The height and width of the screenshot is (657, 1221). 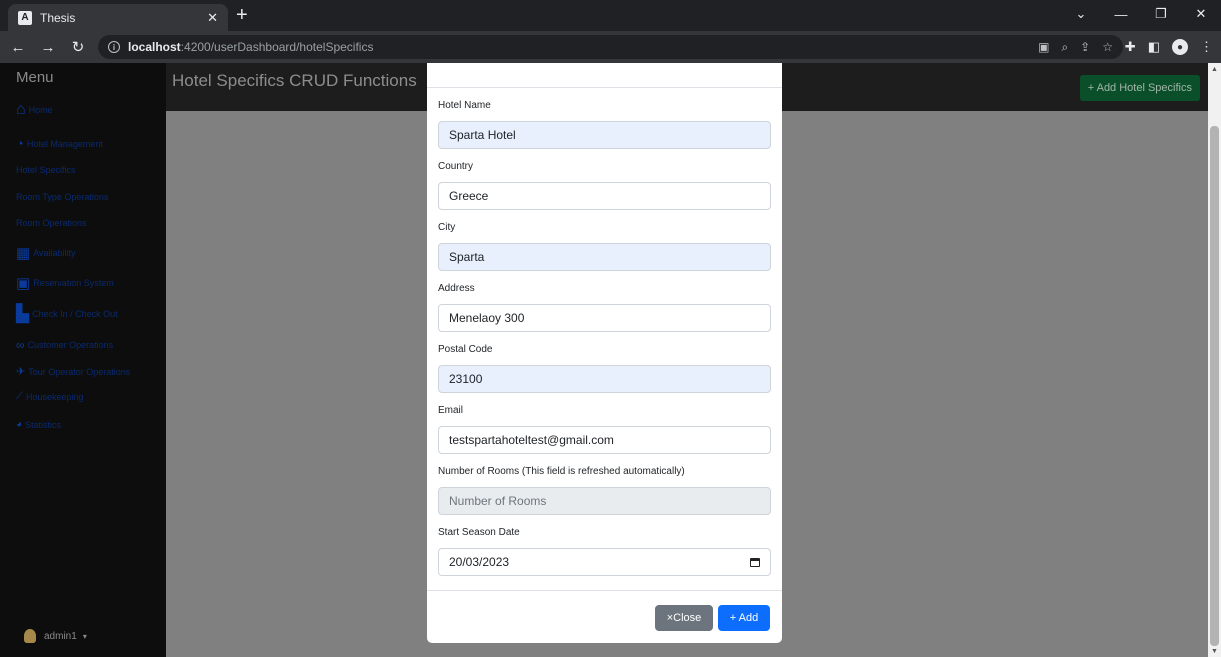 What do you see at coordinates (610, 15) in the screenshot?
I see `browser-tab-bar: A Thesis ✕ + ⌄ — ❐ ✕` at bounding box center [610, 15].